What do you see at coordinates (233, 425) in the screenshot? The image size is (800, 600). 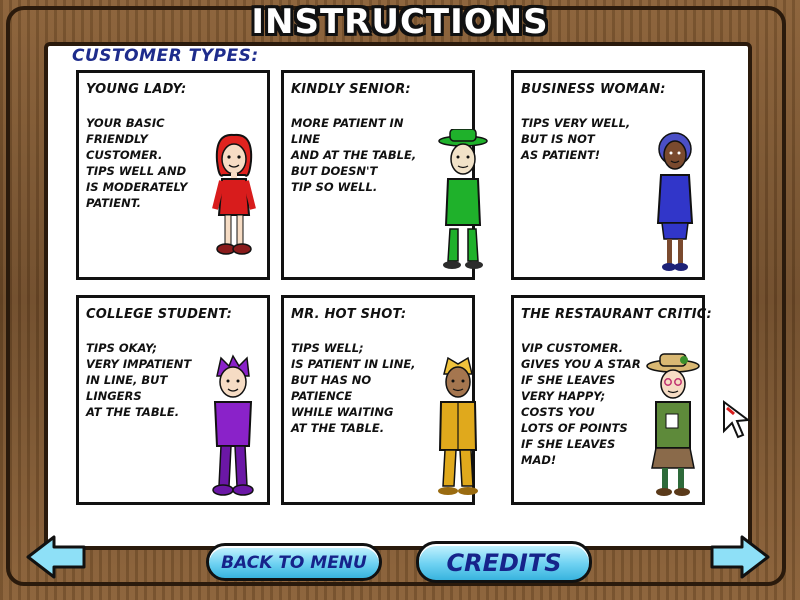 I see `college-student-character` at bounding box center [233, 425].